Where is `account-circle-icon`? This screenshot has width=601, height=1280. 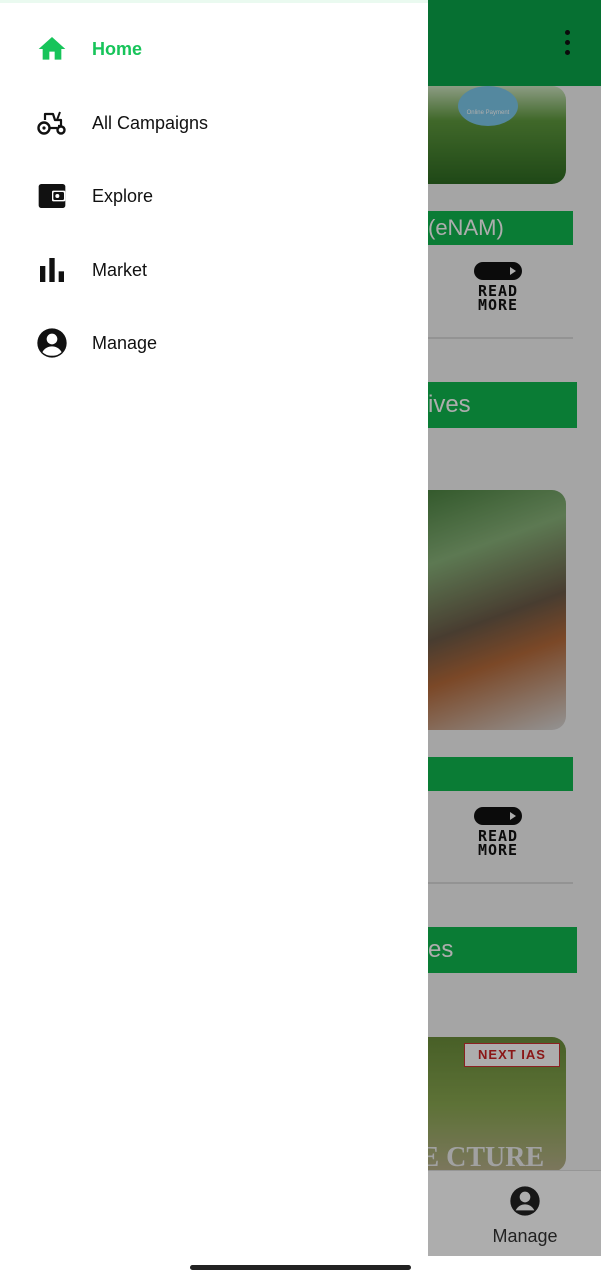 account-circle-icon is located at coordinates (52, 343).